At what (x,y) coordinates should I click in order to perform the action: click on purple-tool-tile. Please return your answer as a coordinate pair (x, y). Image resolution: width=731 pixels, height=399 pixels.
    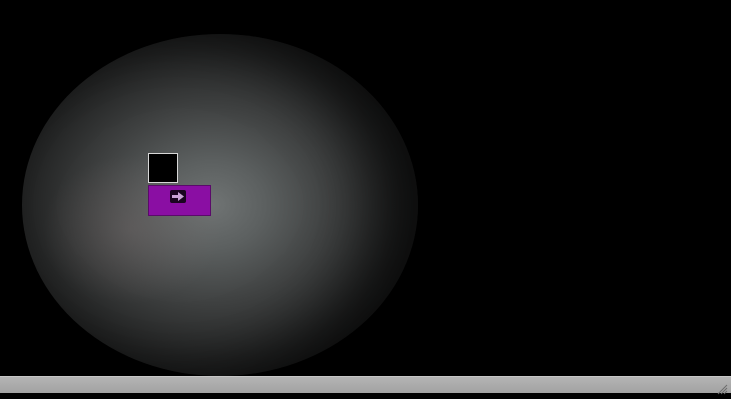
    Looking at the image, I should click on (179, 200).